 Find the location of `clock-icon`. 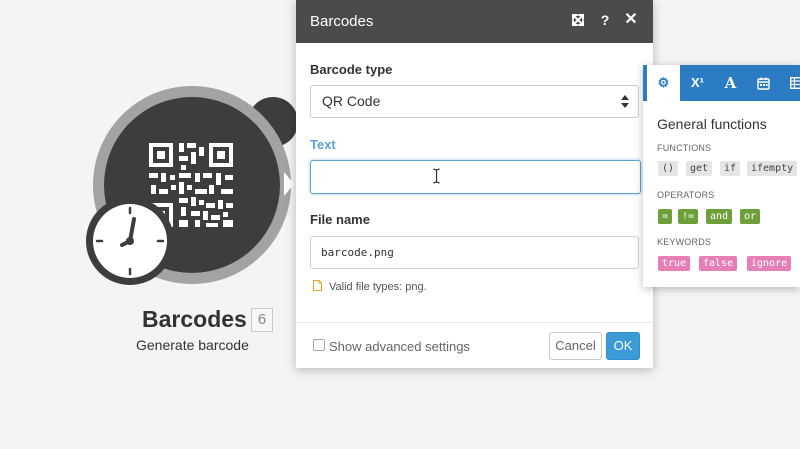

clock-icon is located at coordinates (130, 241).